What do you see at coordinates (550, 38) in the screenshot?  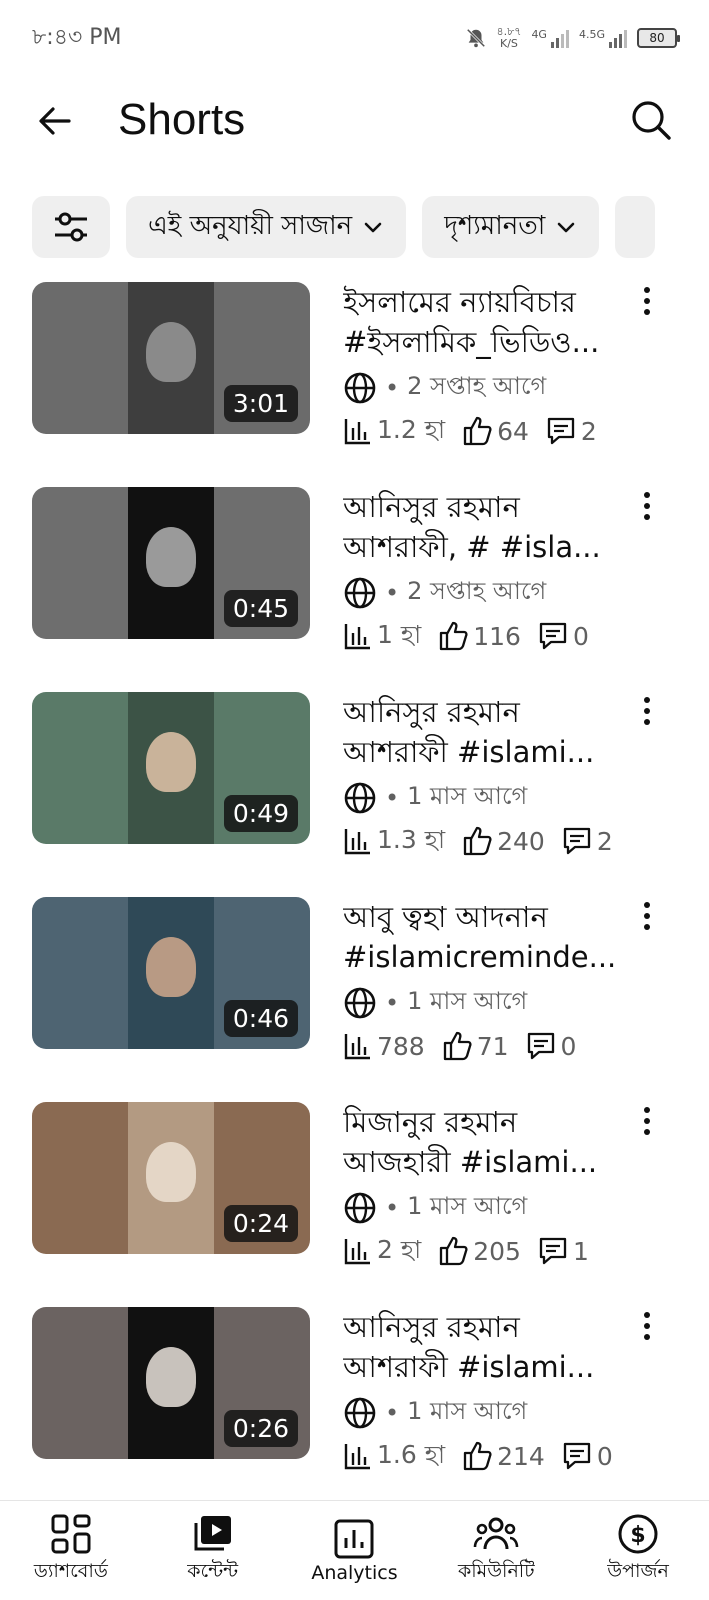 I see `signal-icon: 4G` at bounding box center [550, 38].